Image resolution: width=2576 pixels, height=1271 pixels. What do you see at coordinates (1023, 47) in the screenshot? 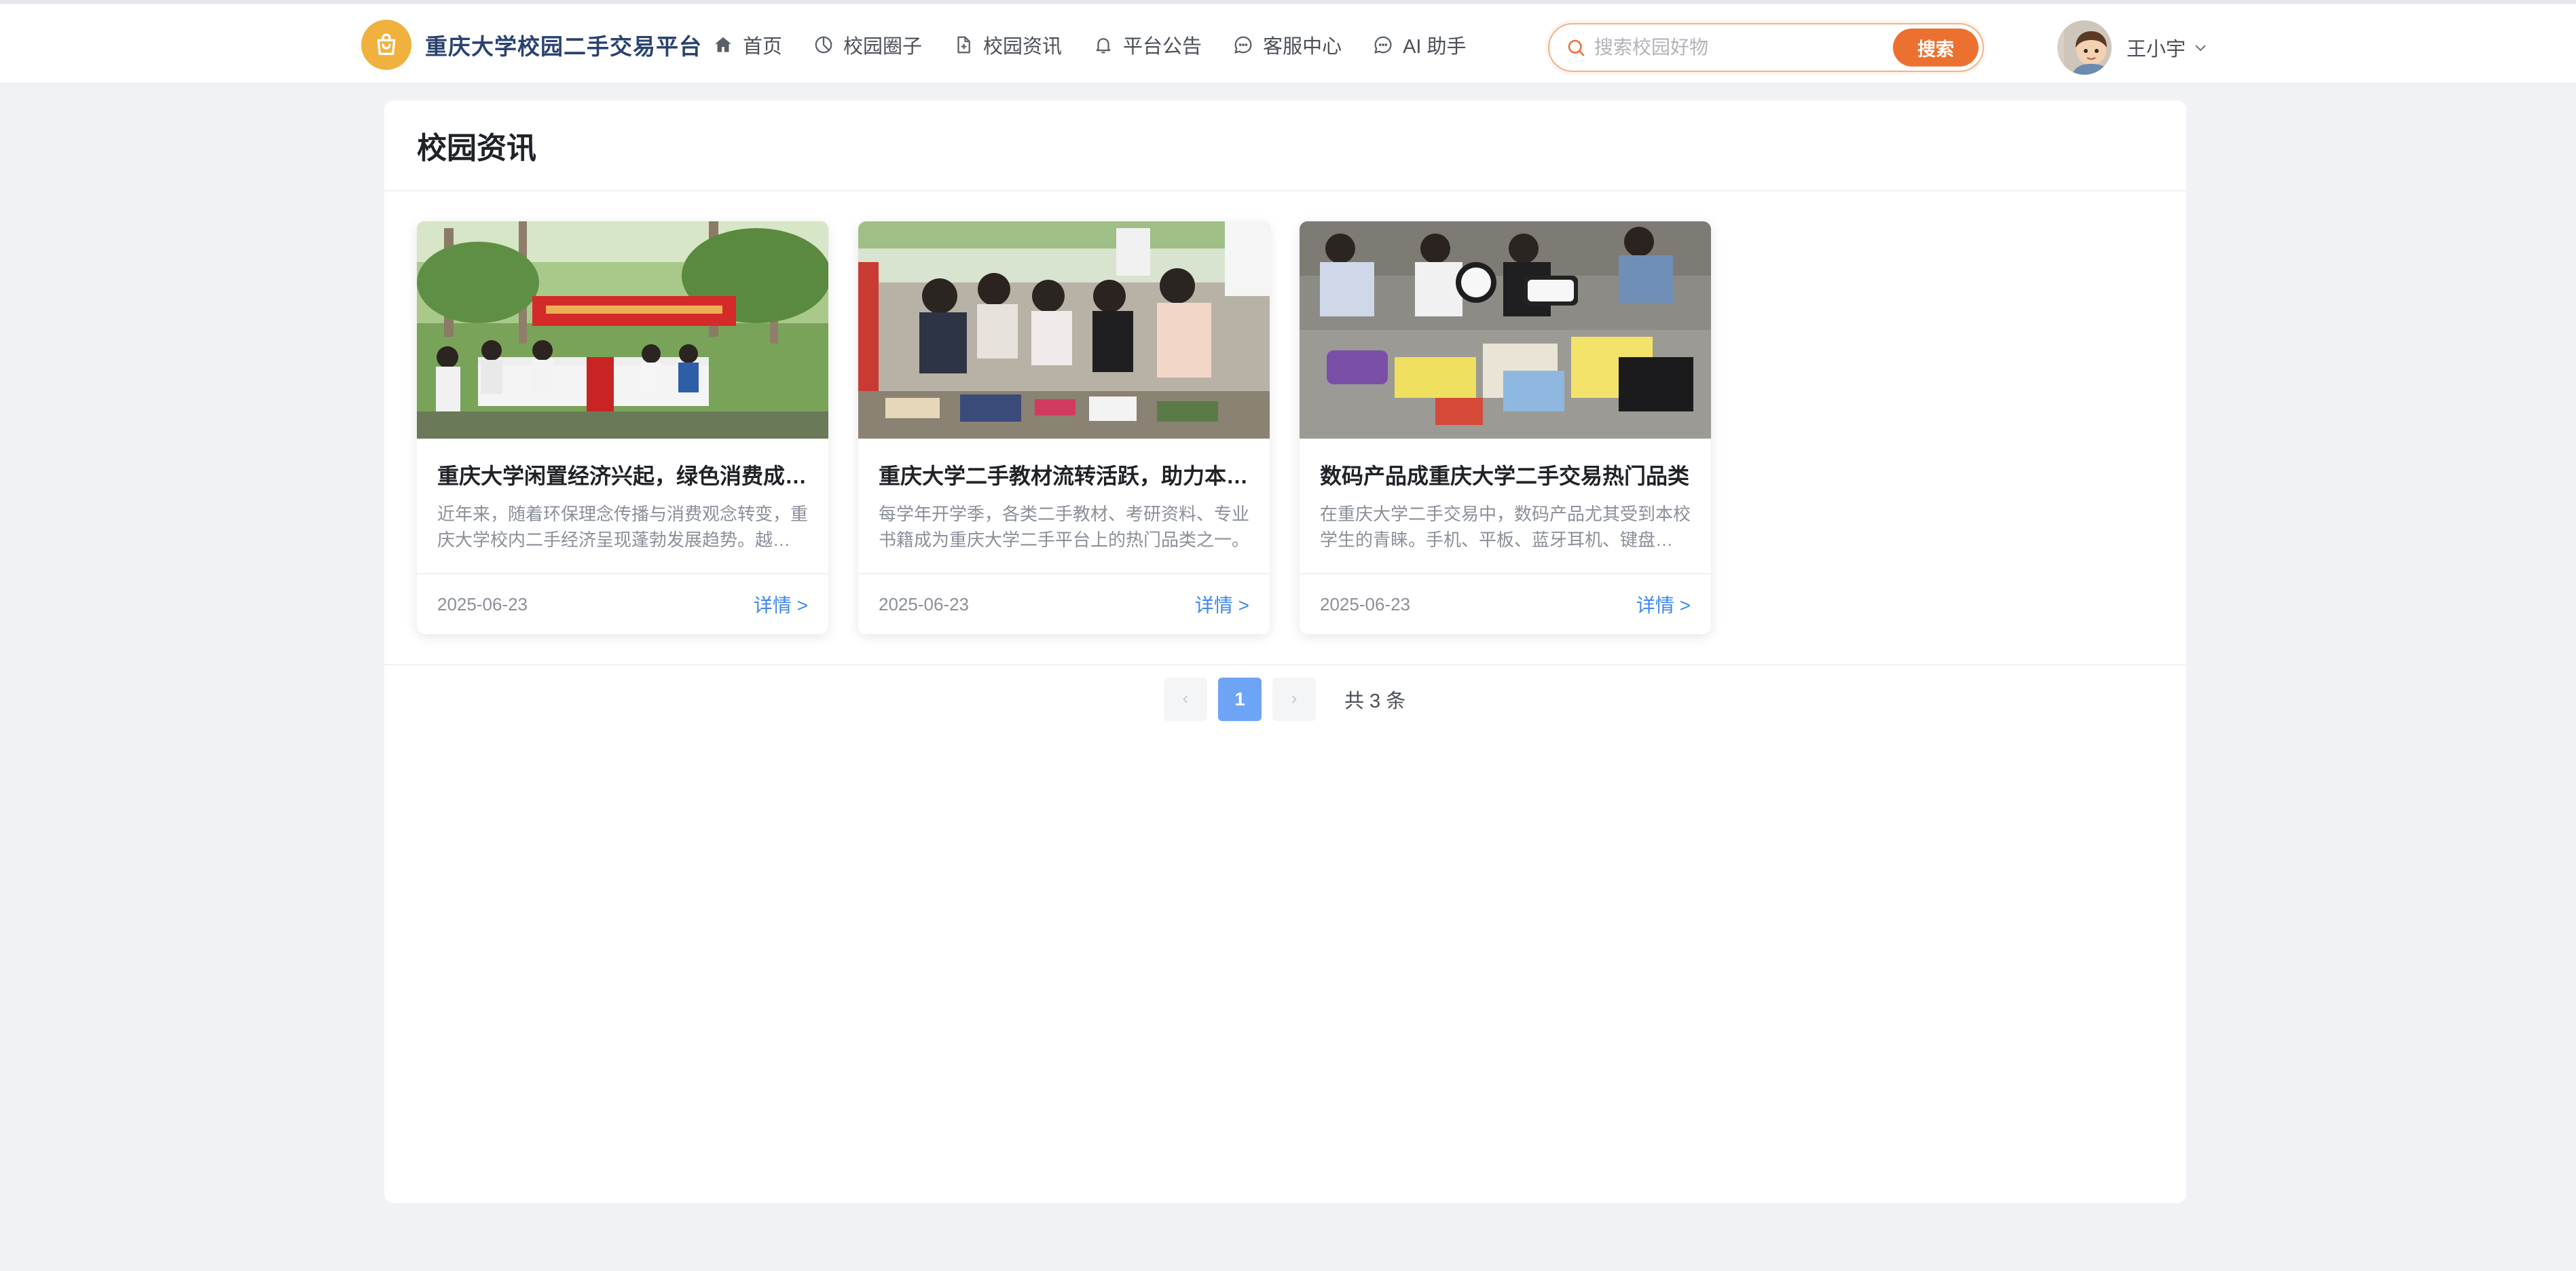
I see `nav-item-label: 校园资讯` at bounding box center [1023, 47].